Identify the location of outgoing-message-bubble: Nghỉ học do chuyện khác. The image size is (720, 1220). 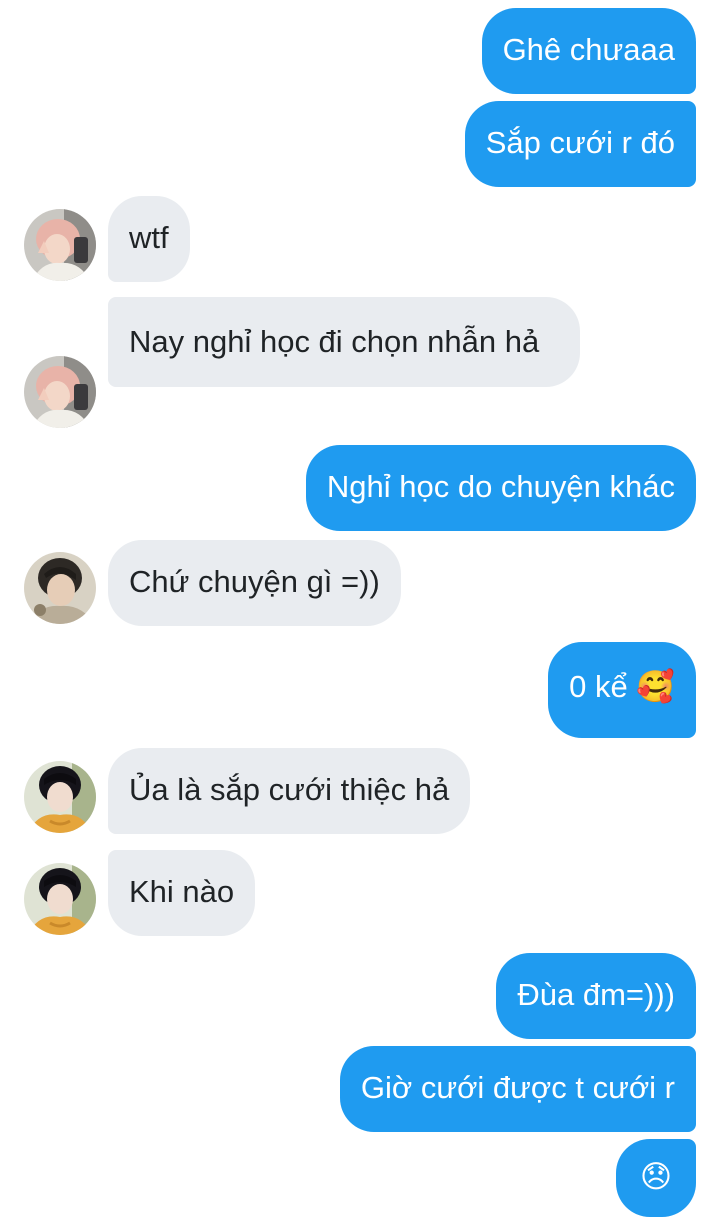
(500, 488).